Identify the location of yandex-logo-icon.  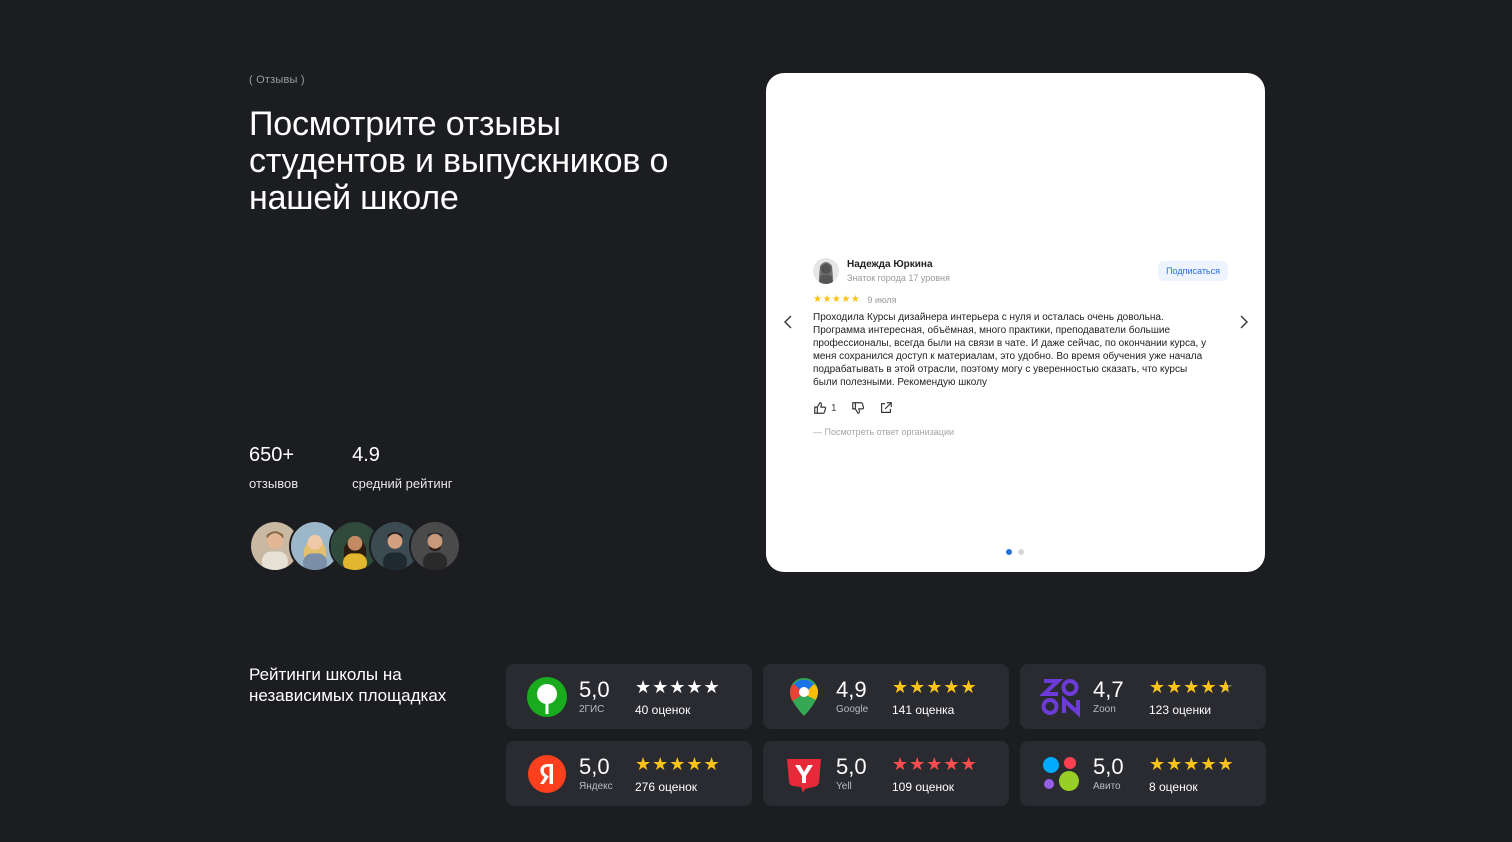
(547, 774).